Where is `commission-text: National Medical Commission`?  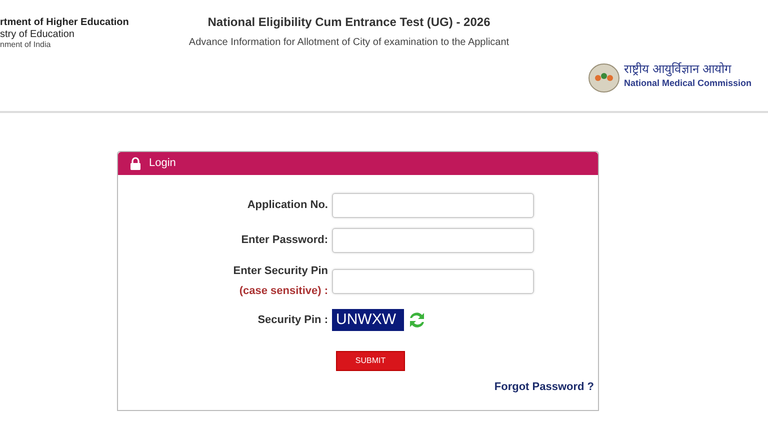 commission-text: National Medical Commission is located at coordinates (688, 83).